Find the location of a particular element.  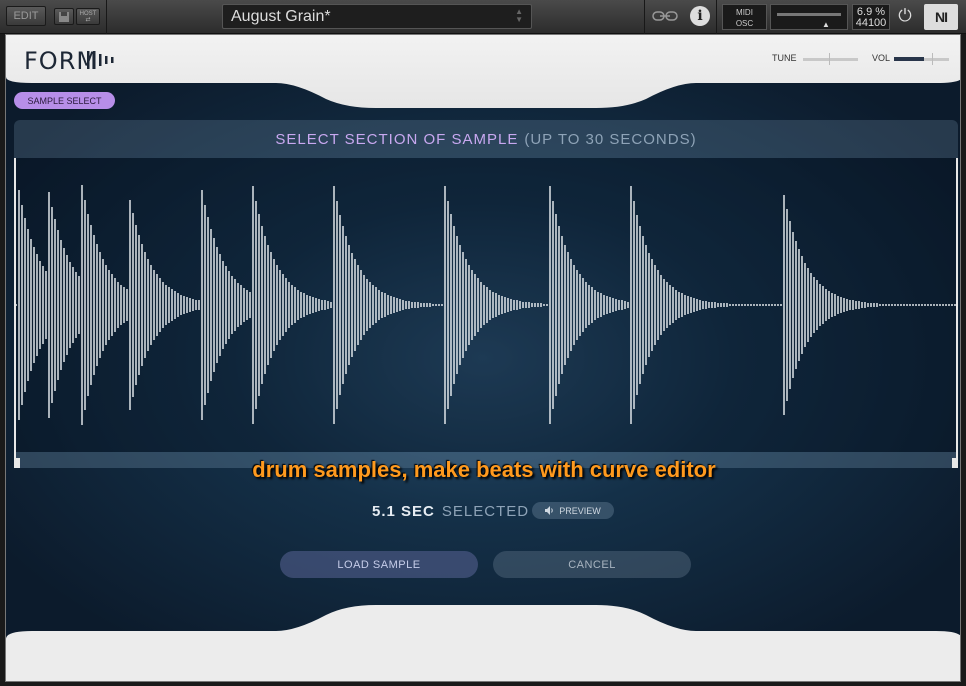

host-arrows-icon: ⇄ is located at coordinates (88, 19).